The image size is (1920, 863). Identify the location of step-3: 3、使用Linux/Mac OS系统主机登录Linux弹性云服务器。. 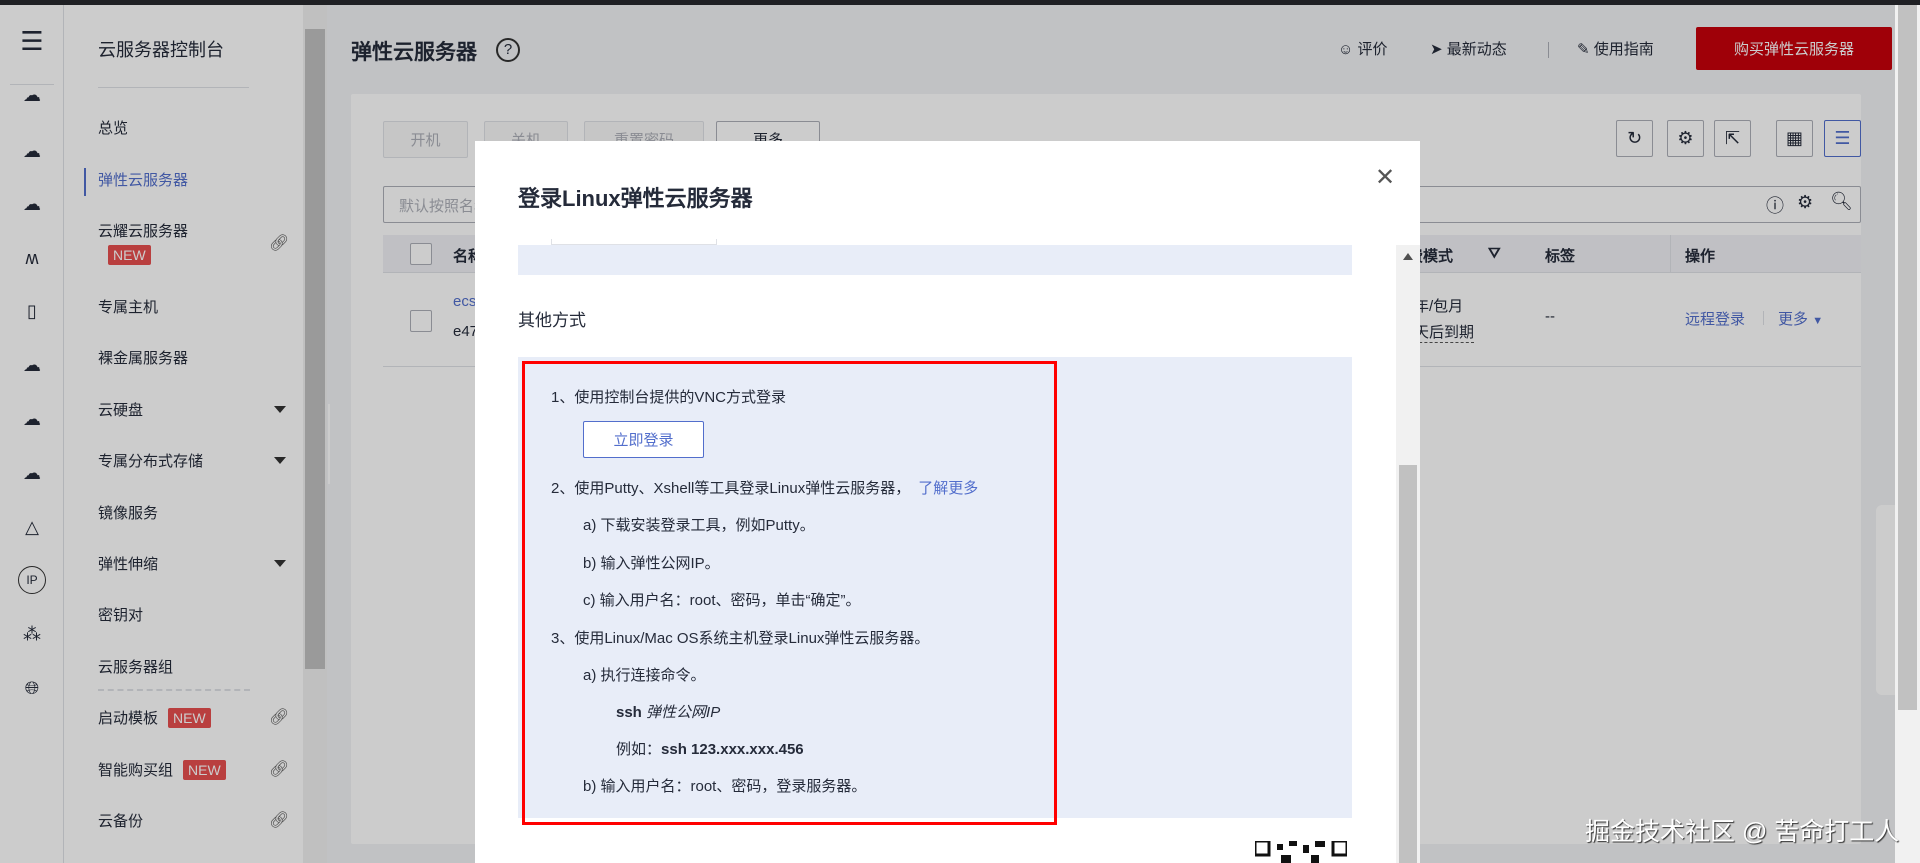
(740, 638).